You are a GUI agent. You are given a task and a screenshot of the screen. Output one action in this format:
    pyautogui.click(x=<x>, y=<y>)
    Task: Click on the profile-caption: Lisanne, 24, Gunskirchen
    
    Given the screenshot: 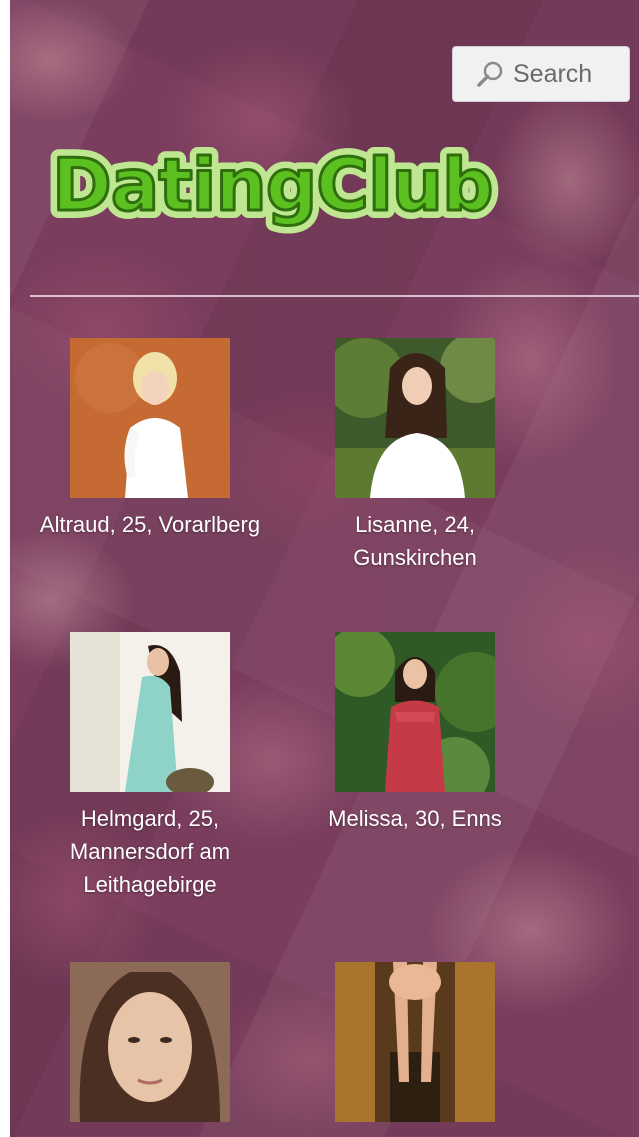 What is the action you would take?
    pyautogui.click(x=415, y=541)
    